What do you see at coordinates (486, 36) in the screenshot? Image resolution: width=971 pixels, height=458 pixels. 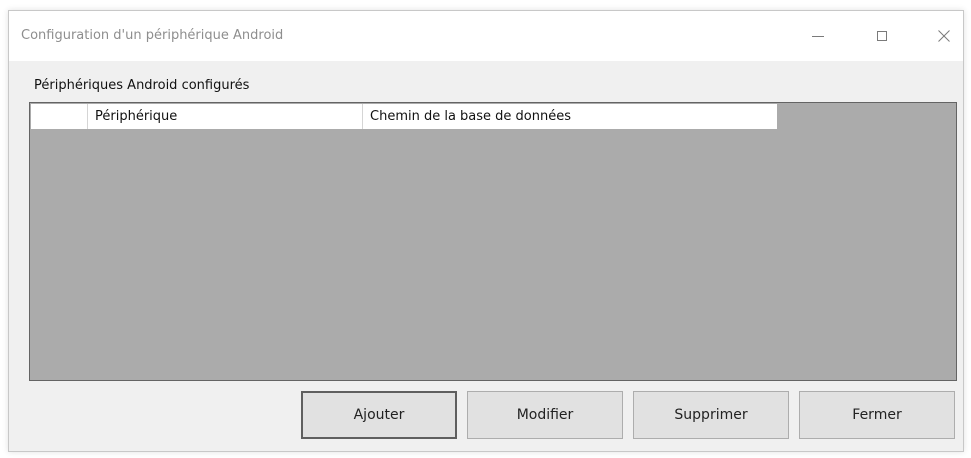 I see `title-bar: Configuration d'un périphérique Android` at bounding box center [486, 36].